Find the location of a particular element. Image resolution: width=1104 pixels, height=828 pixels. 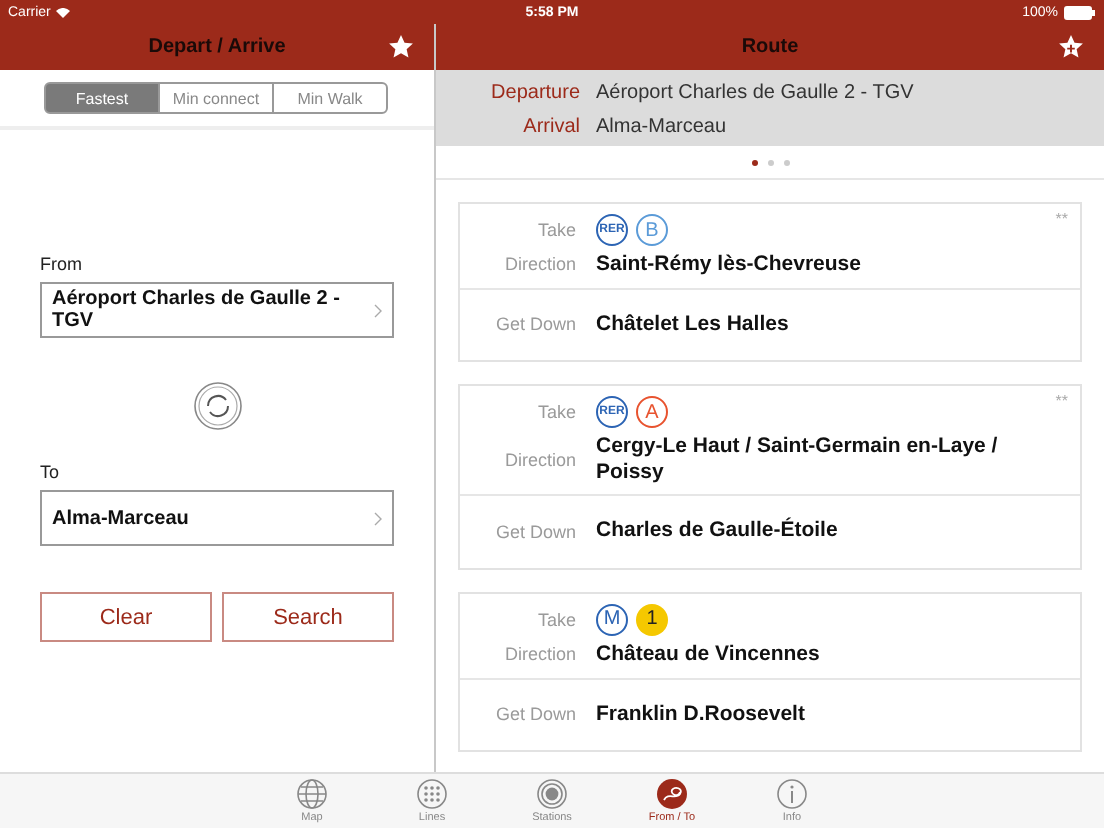

field-label: To is located at coordinates (51, 472).